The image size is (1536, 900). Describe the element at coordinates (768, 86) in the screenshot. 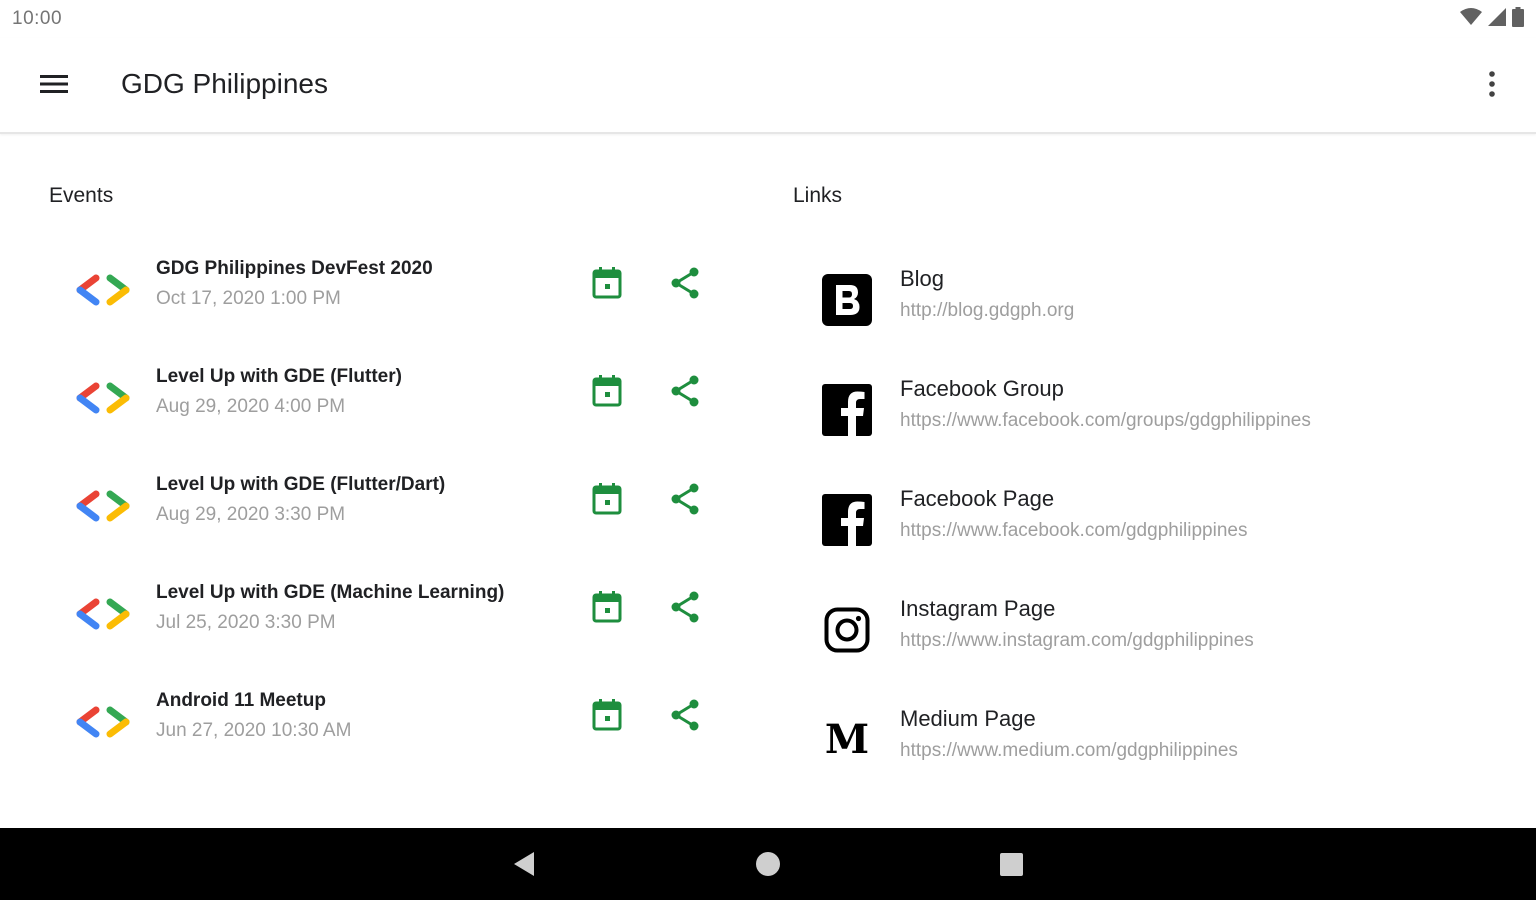

I see `app-bar: GDG Philippines` at that location.